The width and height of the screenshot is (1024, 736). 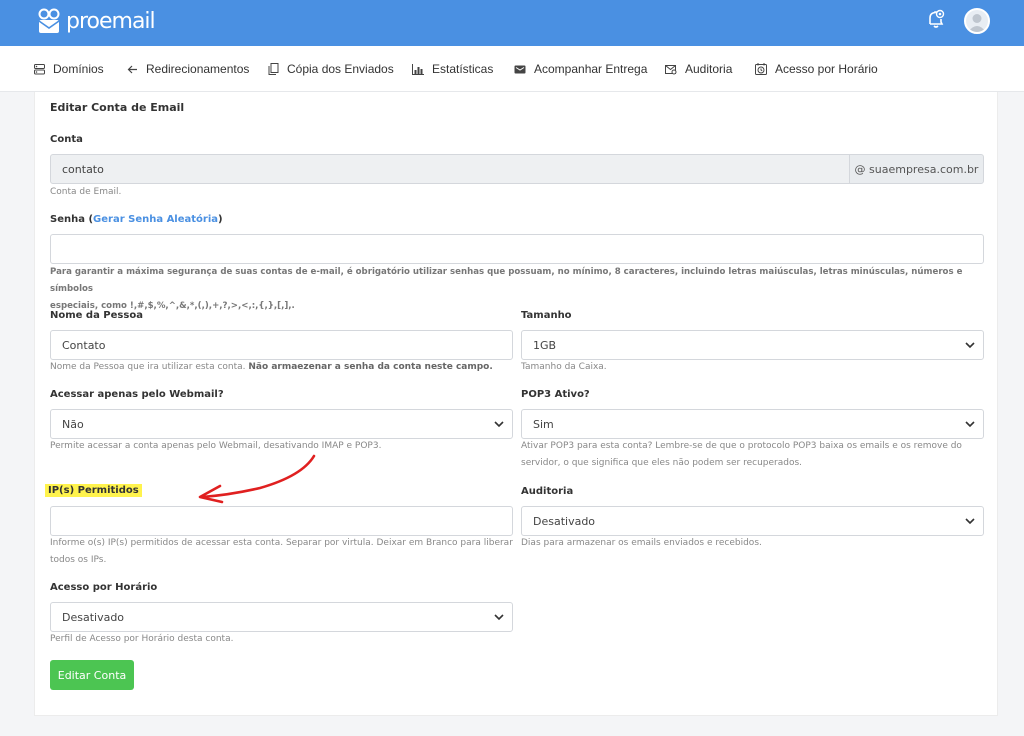 What do you see at coordinates (93, 617) in the screenshot?
I see `horario-selected: Desativado` at bounding box center [93, 617].